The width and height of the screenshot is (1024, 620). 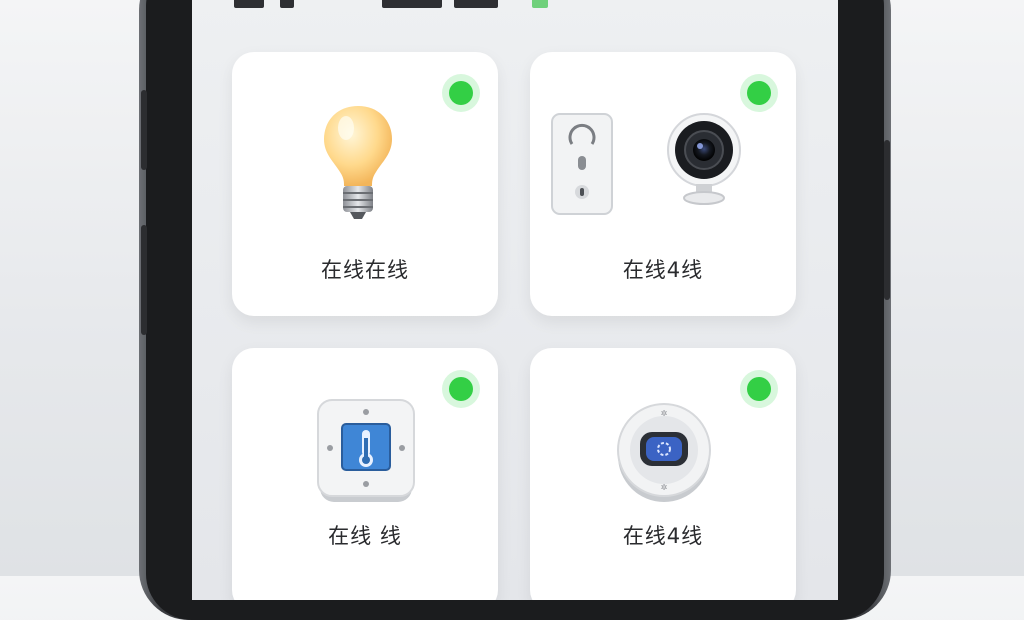 I want to click on page-title-cropped, so click(x=402, y=4).